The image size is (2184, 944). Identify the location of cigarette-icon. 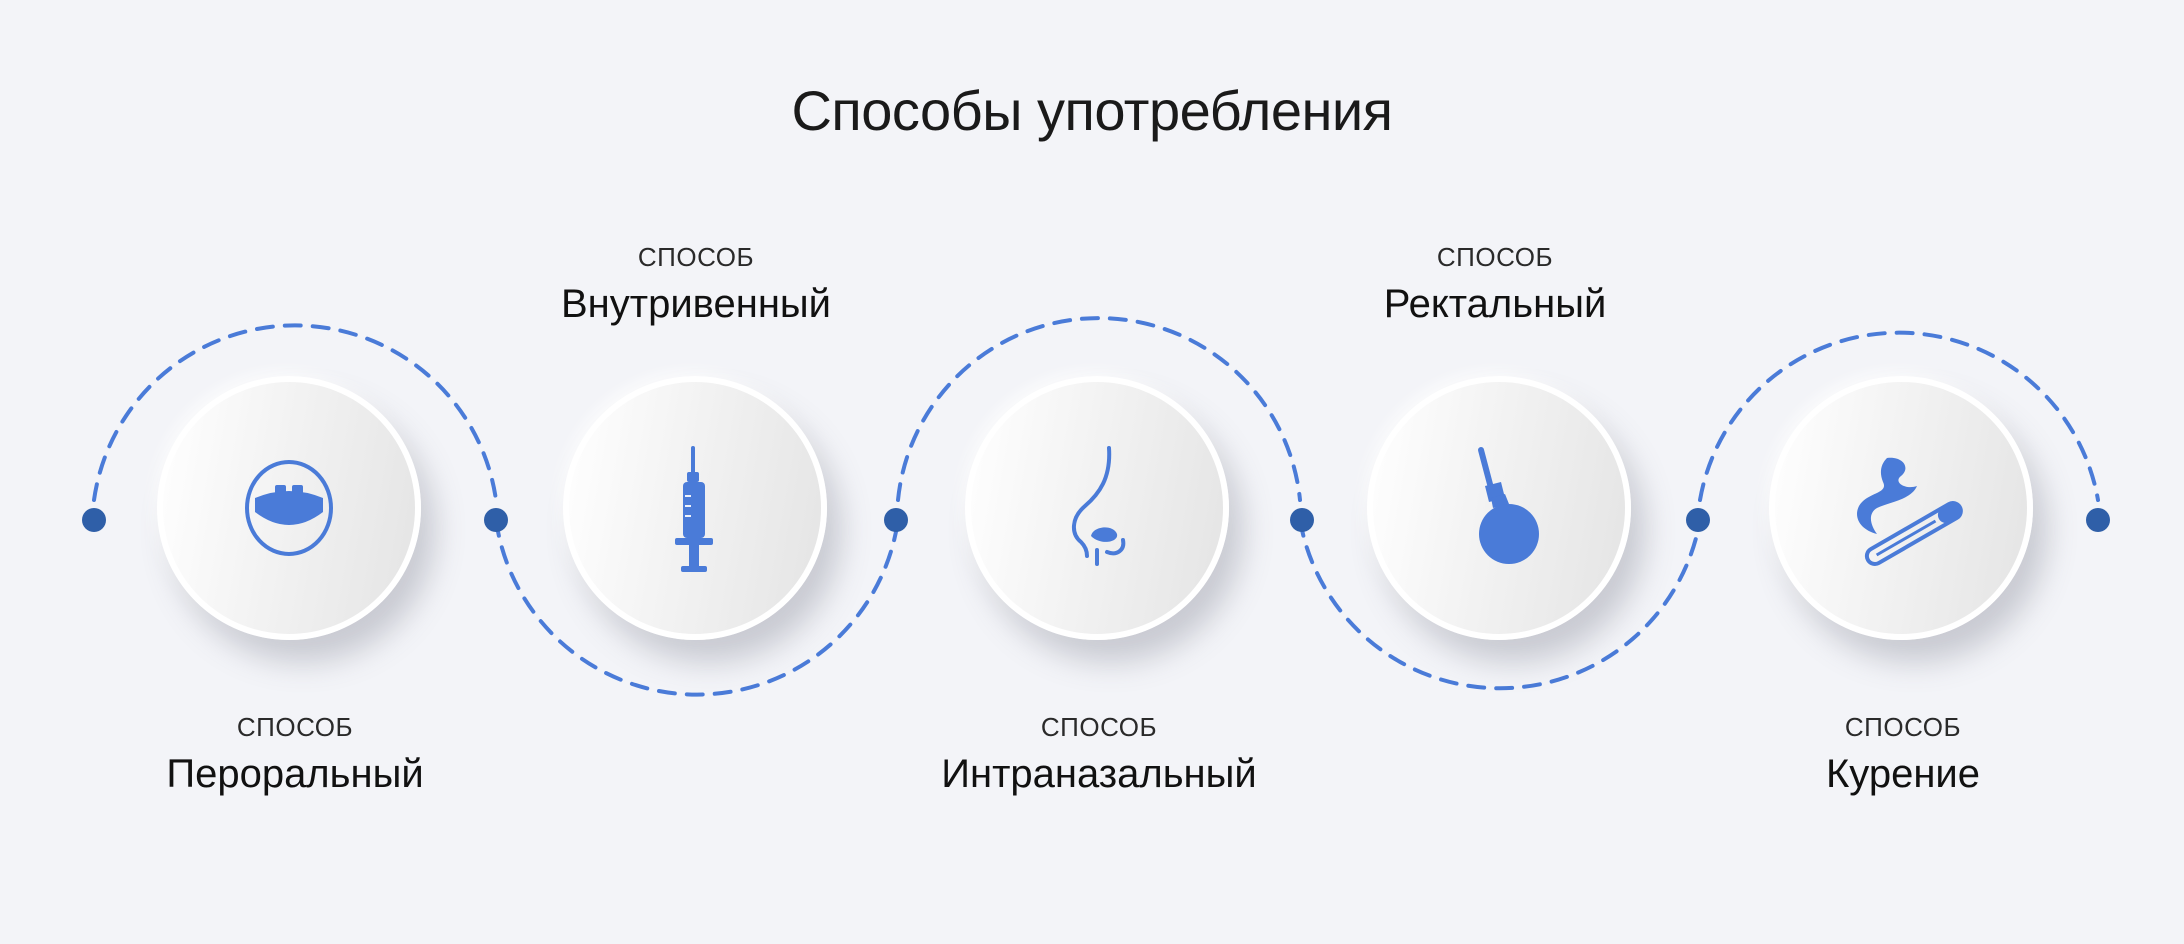
(1910, 511).